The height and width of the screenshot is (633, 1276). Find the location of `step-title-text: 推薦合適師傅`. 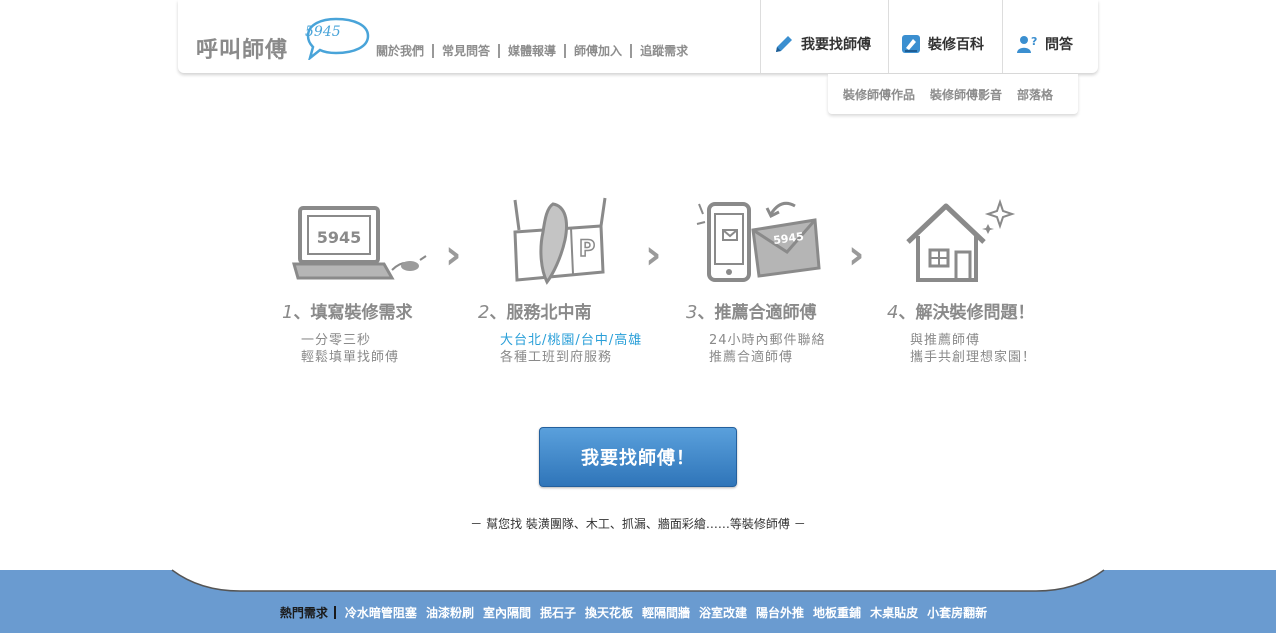

step-title-text: 推薦合適師傅 is located at coordinates (765, 313).